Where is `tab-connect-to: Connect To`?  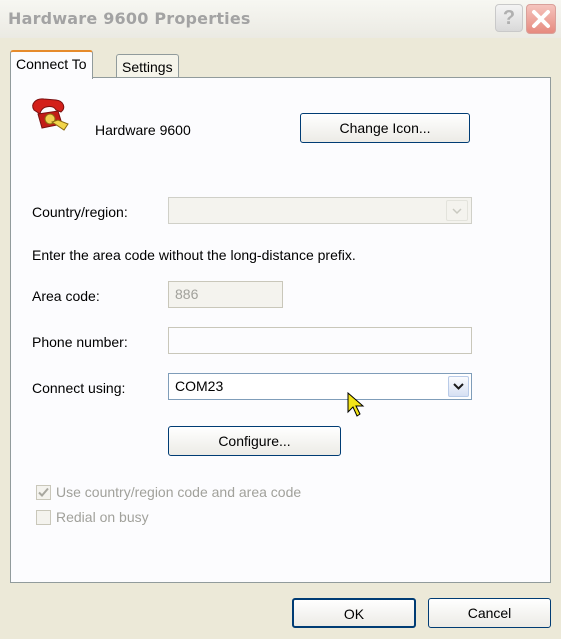
tab-connect-to: Connect To is located at coordinates (51, 64).